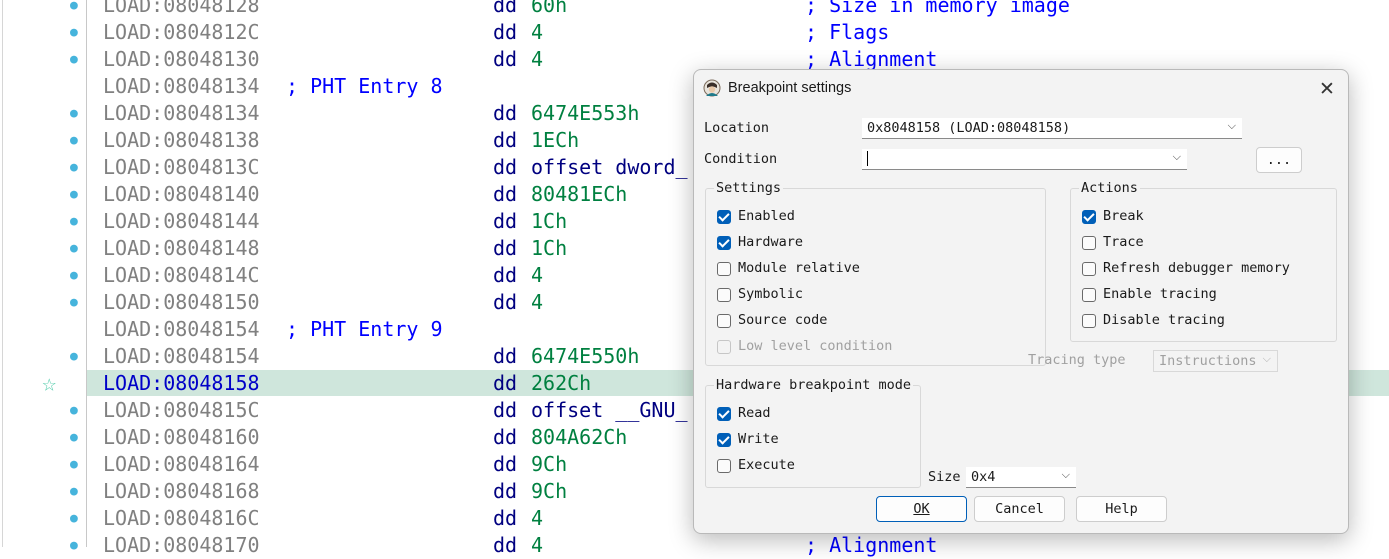 The image size is (1389, 559). What do you see at coordinates (754, 413) in the screenshot?
I see `hw-mode-checkbox-label: Read` at bounding box center [754, 413].